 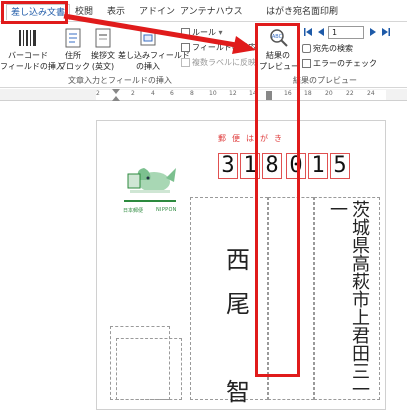 What do you see at coordinates (150, 185) in the screenshot?
I see `postage-stamp-icon` at bounding box center [150, 185].